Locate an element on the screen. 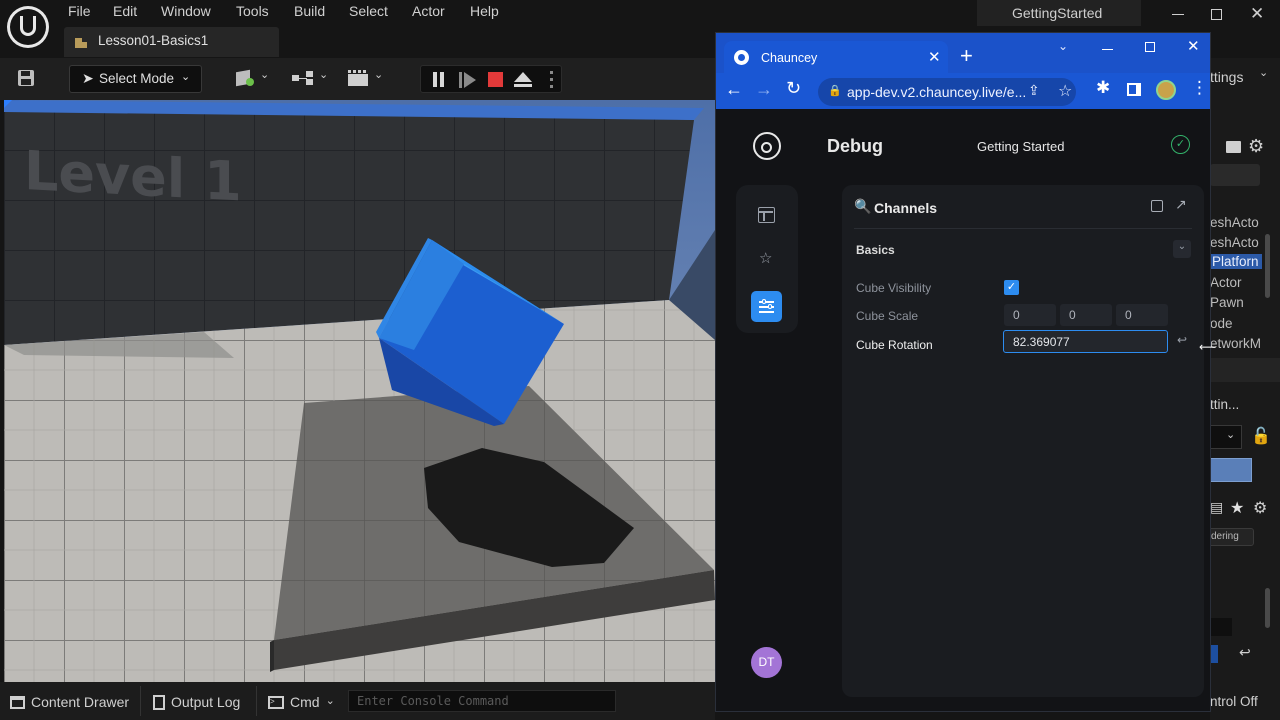  list-icon: ▤ is located at coordinates (1216, 507).